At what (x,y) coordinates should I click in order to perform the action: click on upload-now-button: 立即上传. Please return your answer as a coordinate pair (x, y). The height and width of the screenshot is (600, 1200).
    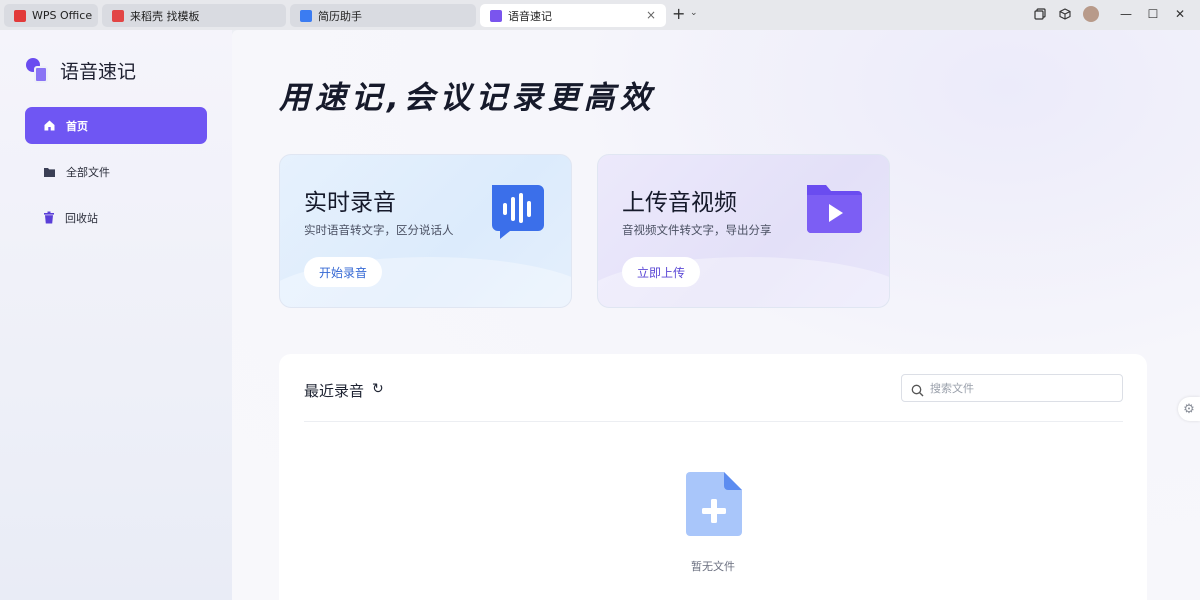
    Looking at the image, I should click on (661, 272).